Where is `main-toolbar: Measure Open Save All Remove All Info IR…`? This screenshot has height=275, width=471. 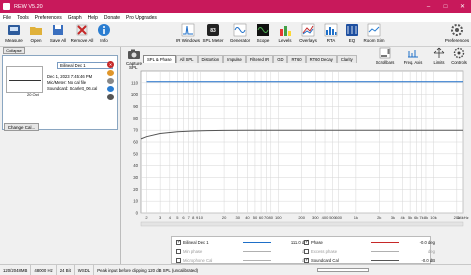
main-toolbar: Measure Open Save All Remove All Info IR… is located at coordinates (235, 34).